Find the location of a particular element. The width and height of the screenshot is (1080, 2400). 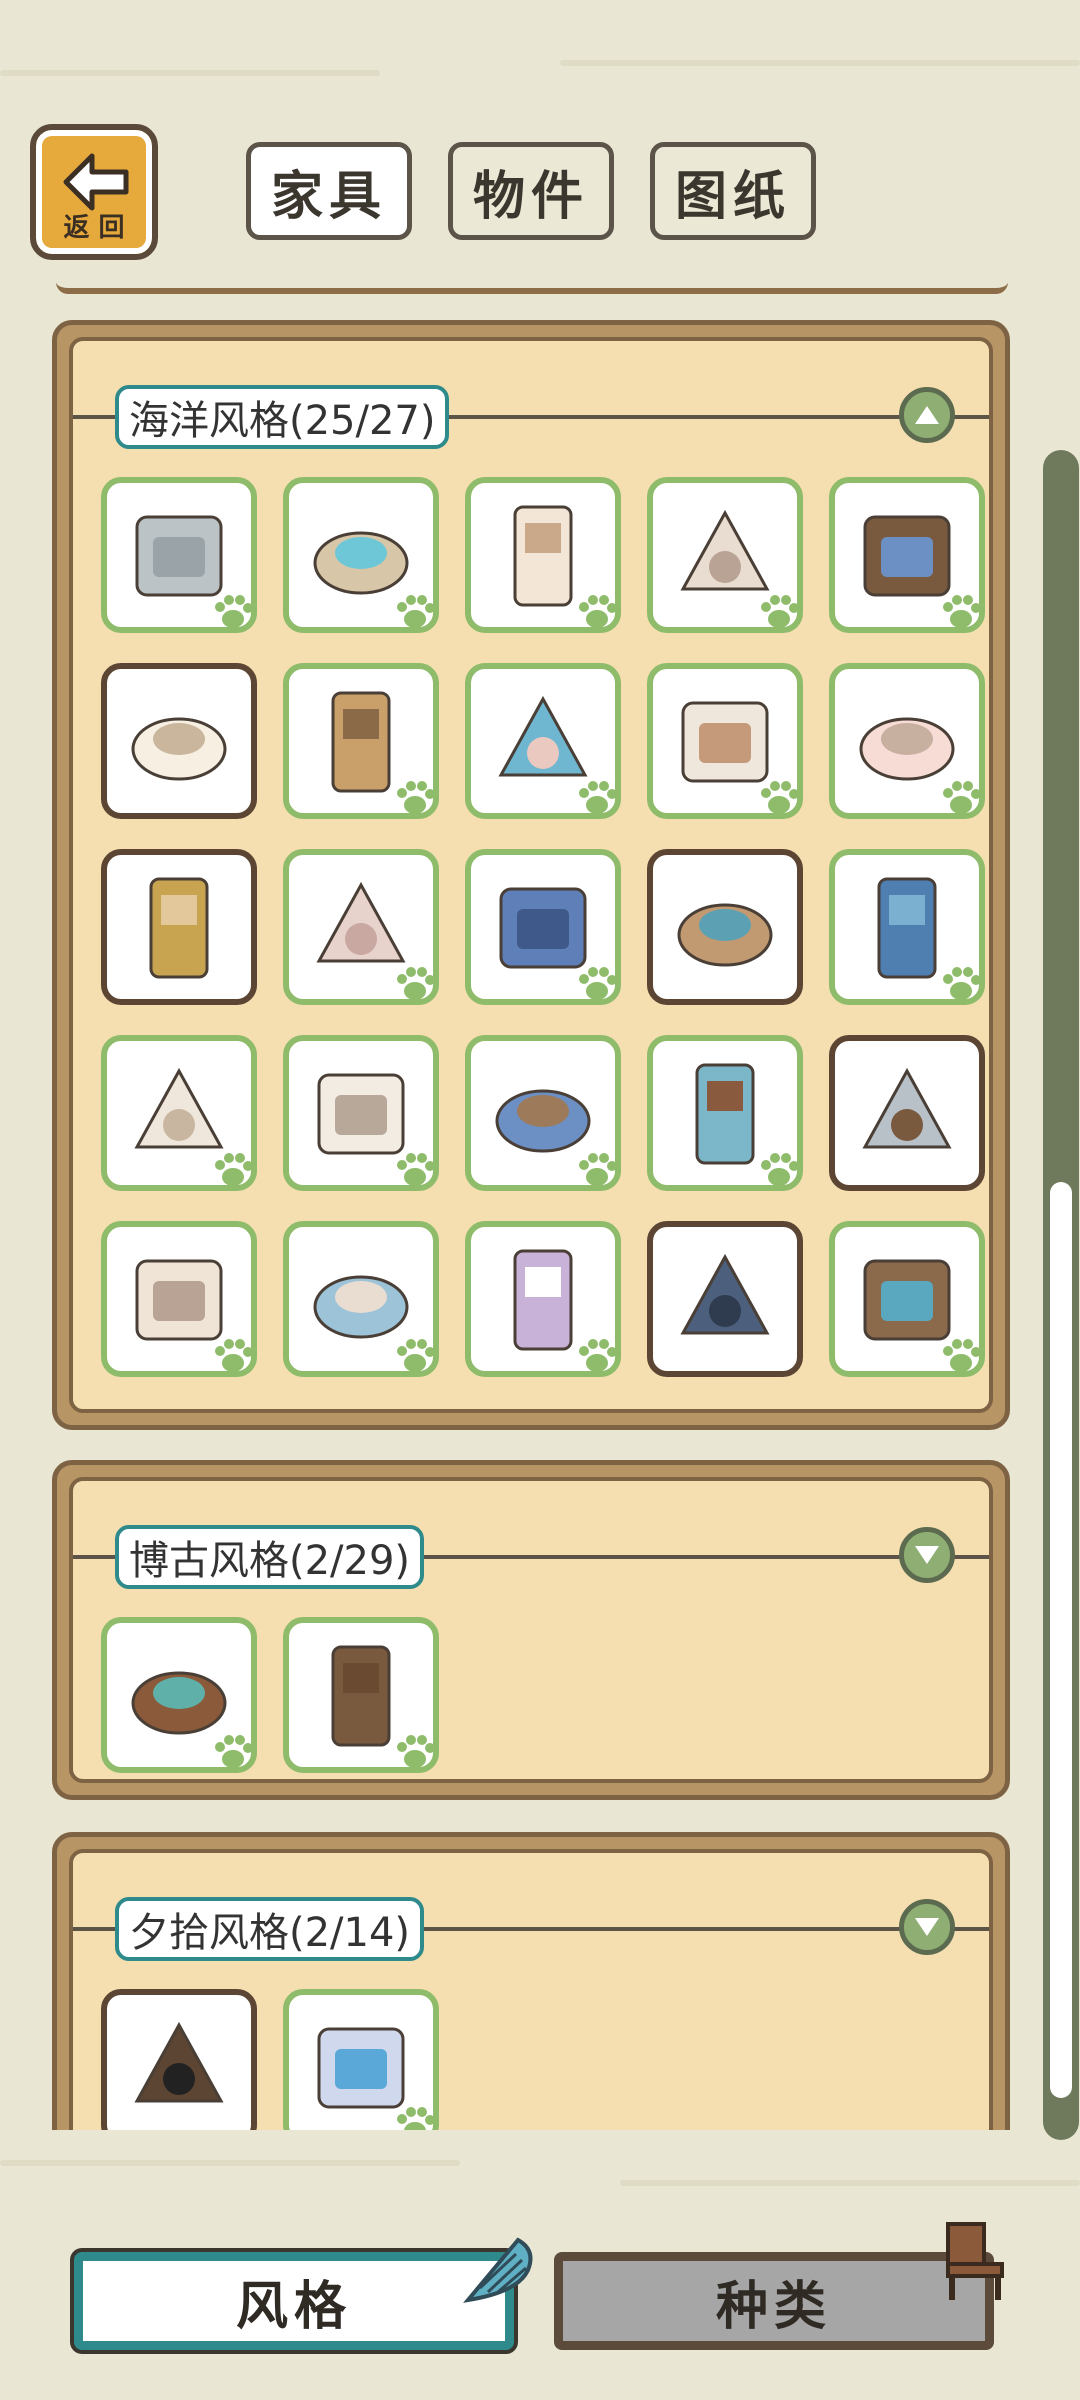

furniture-item-shell-tray is located at coordinates (179, 927).